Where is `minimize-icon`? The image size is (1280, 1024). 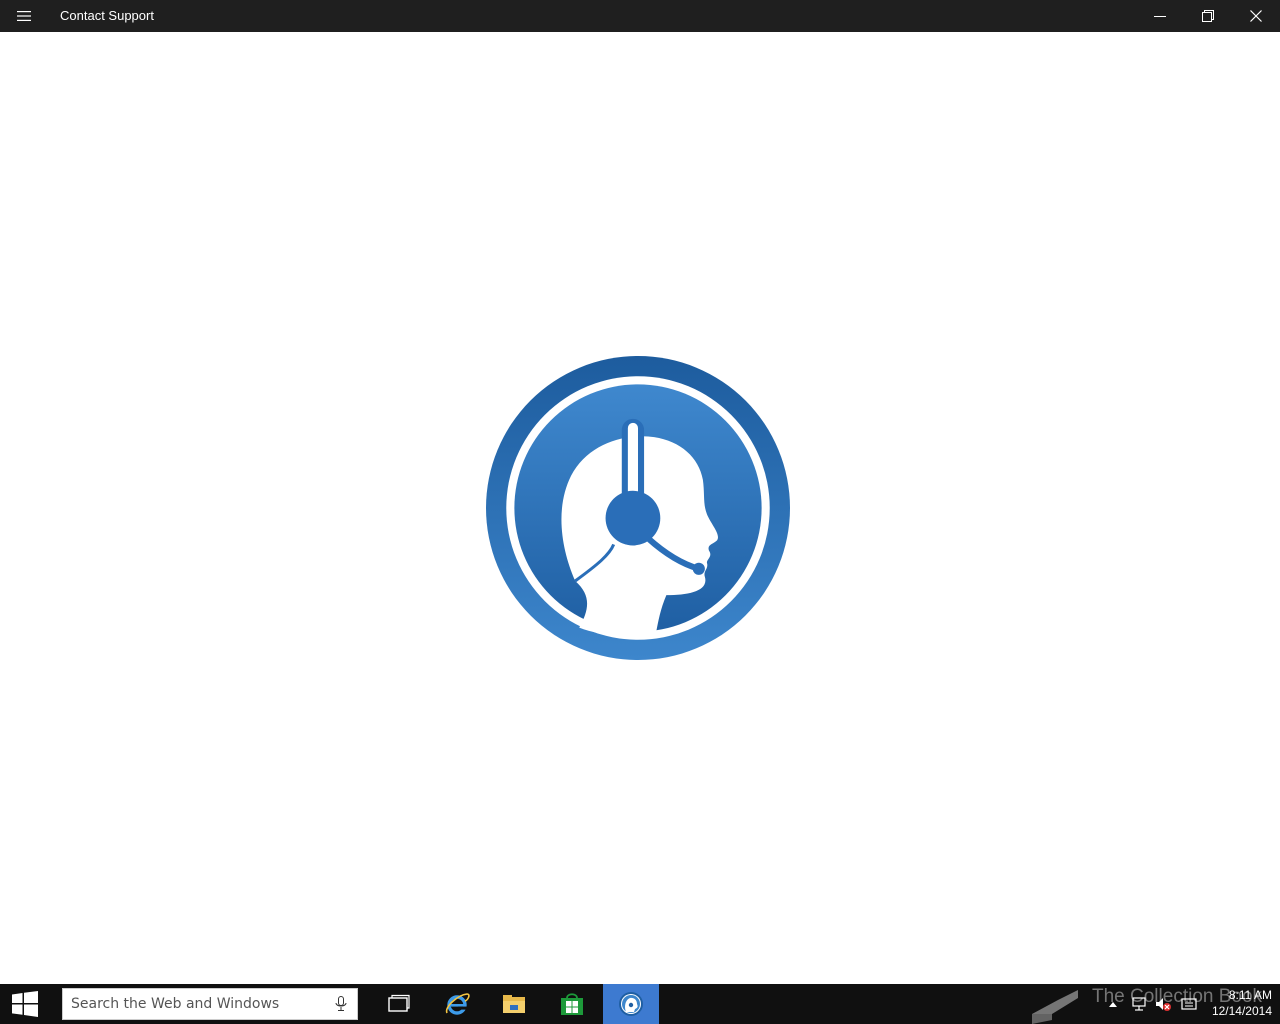 minimize-icon is located at coordinates (1160, 16).